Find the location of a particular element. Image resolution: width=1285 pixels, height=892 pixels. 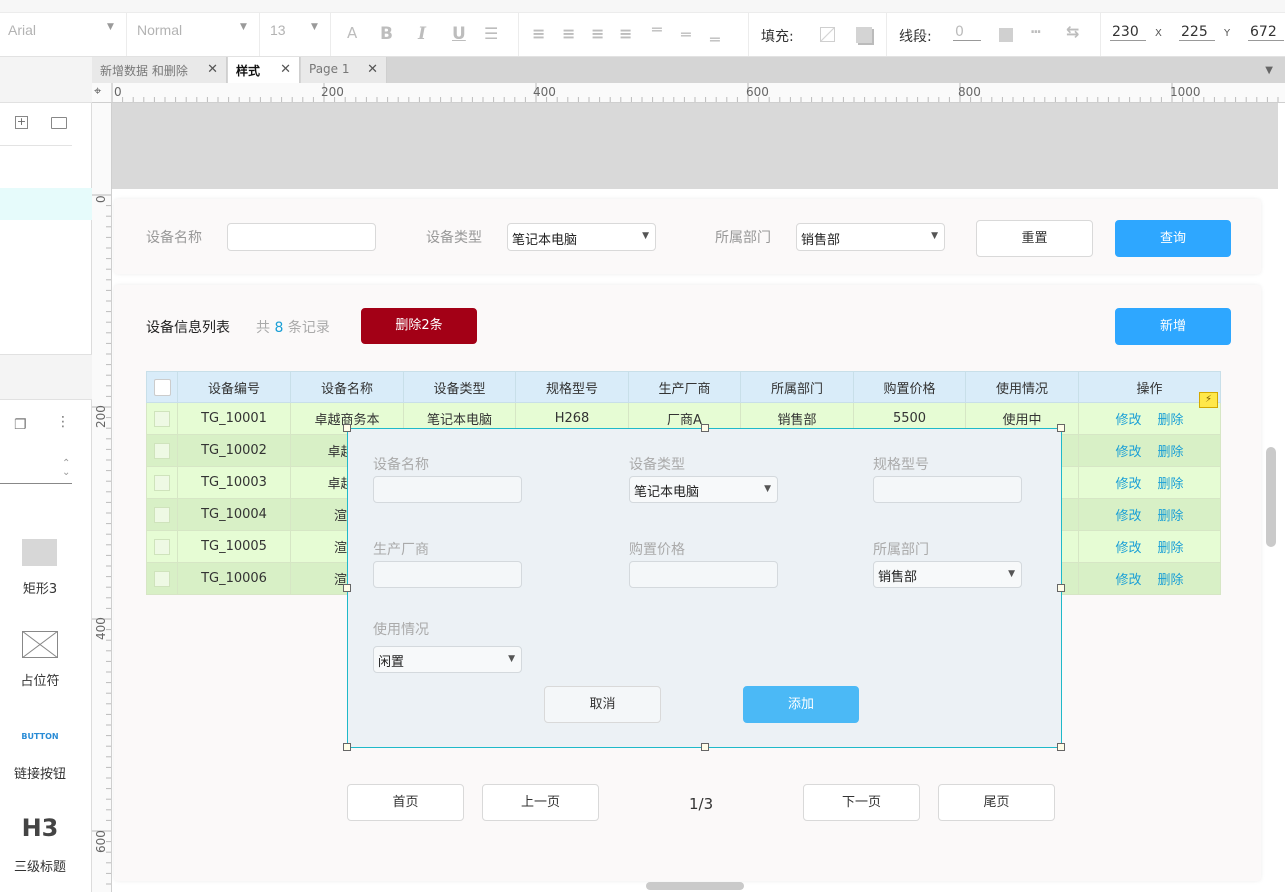

library-item-link-button: 链接按钮 is located at coordinates (40, 772).